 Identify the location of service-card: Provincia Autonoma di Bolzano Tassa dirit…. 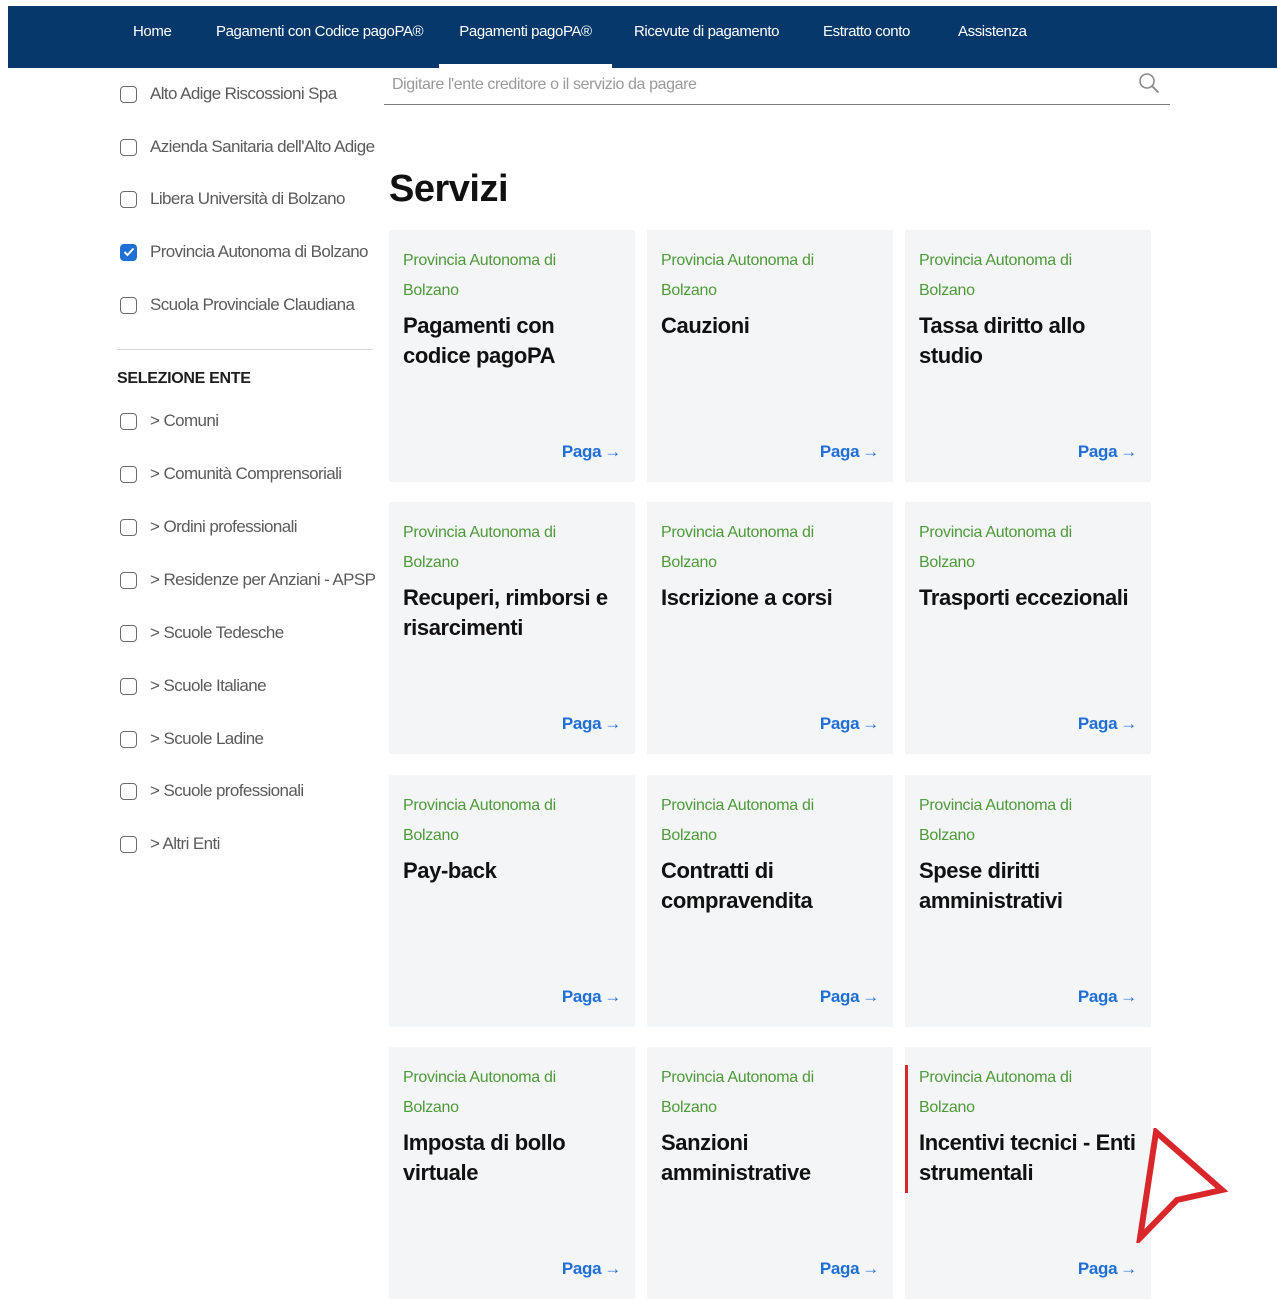
(1028, 356).